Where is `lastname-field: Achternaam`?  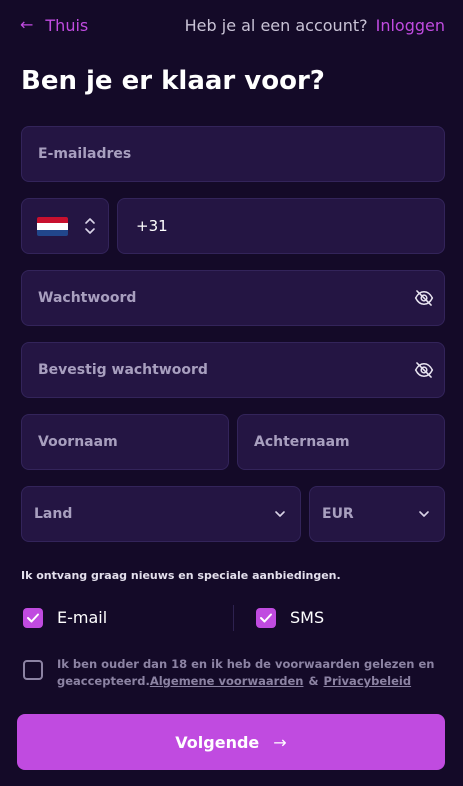 lastname-field: Achternaam is located at coordinates (341, 442).